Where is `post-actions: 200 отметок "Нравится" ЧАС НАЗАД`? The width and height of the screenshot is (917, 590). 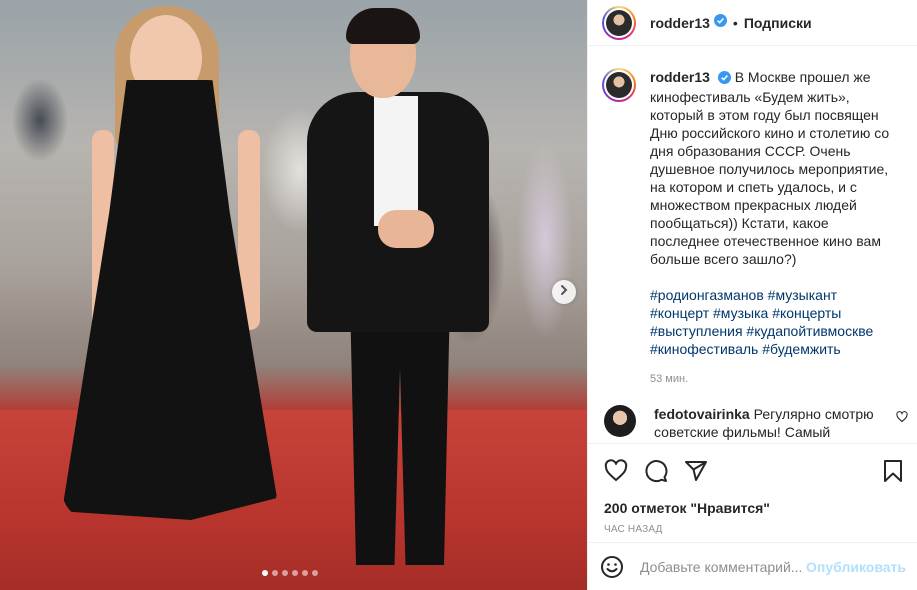 post-actions: 200 отметок "Нравится" ЧАС НАЗАД is located at coordinates (752, 489).